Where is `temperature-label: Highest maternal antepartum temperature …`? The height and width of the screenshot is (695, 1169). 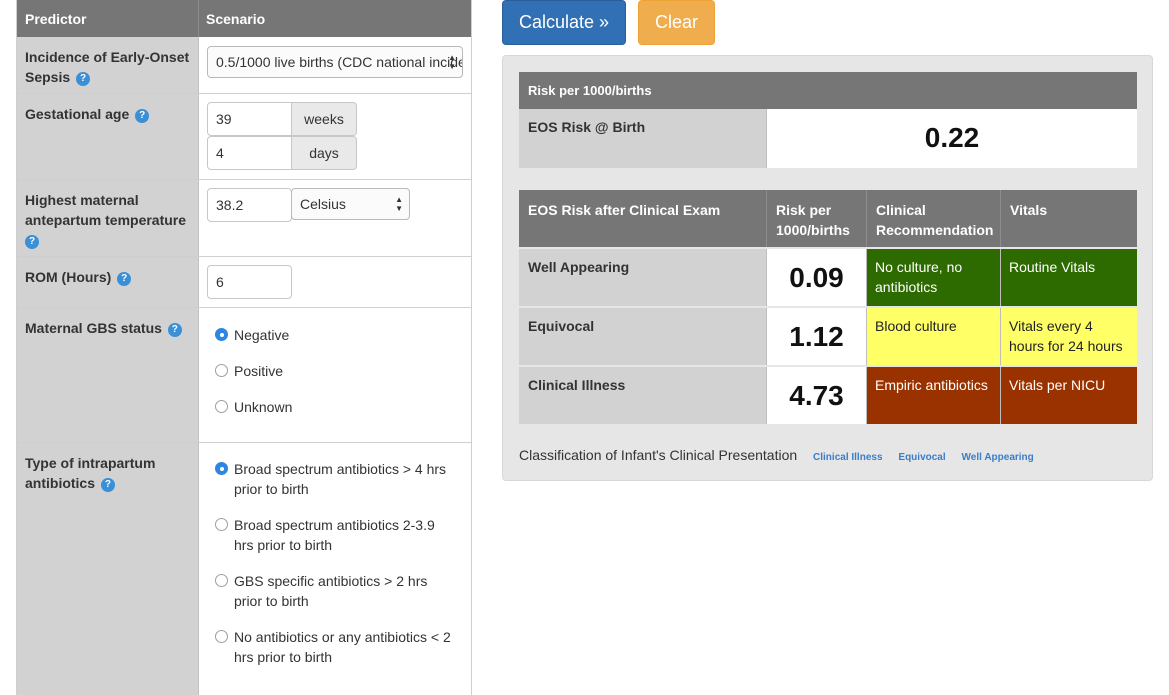 temperature-label: Highest maternal antepartum temperature … is located at coordinates (108, 218).